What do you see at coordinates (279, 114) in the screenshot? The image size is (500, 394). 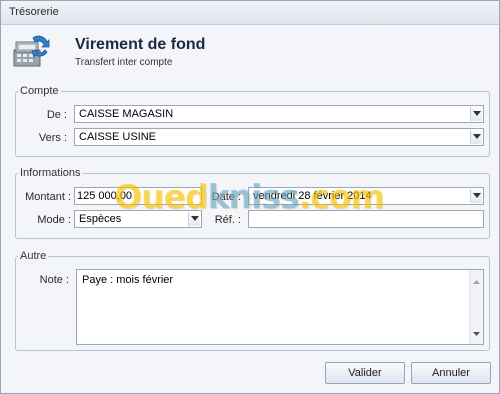 I see `de-combobox: CAISSE MAGASIN` at bounding box center [279, 114].